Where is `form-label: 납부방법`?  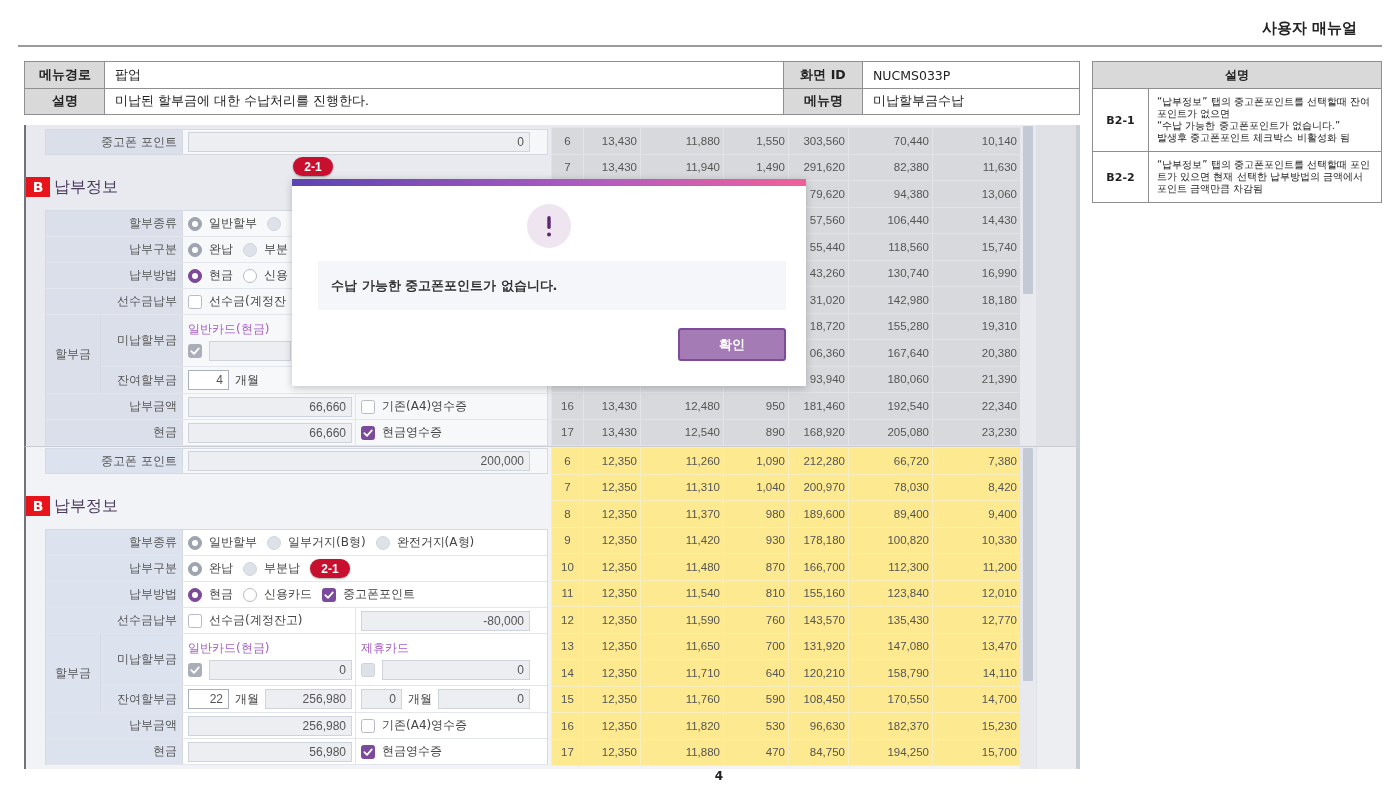
form-label: 납부방법 is located at coordinates (114, 594).